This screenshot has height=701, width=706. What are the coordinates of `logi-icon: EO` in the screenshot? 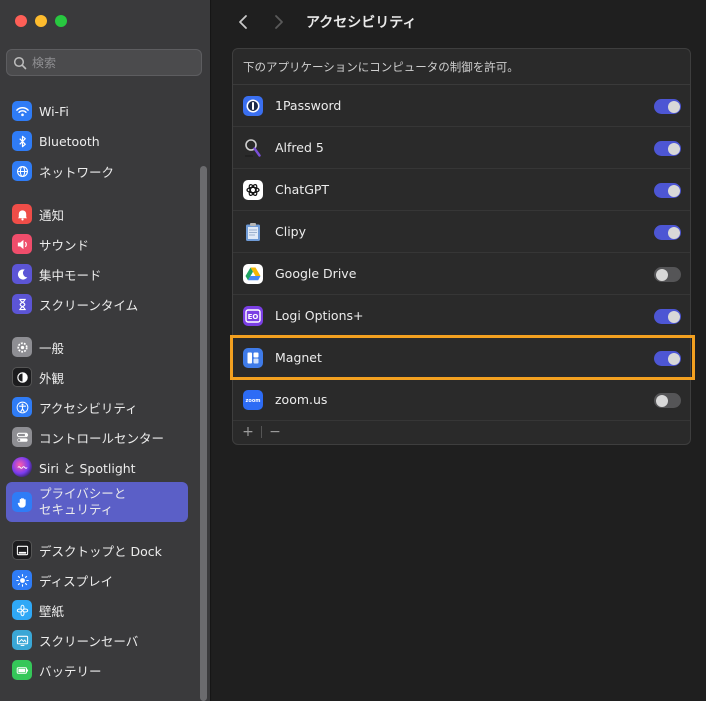 It's located at (253, 315).